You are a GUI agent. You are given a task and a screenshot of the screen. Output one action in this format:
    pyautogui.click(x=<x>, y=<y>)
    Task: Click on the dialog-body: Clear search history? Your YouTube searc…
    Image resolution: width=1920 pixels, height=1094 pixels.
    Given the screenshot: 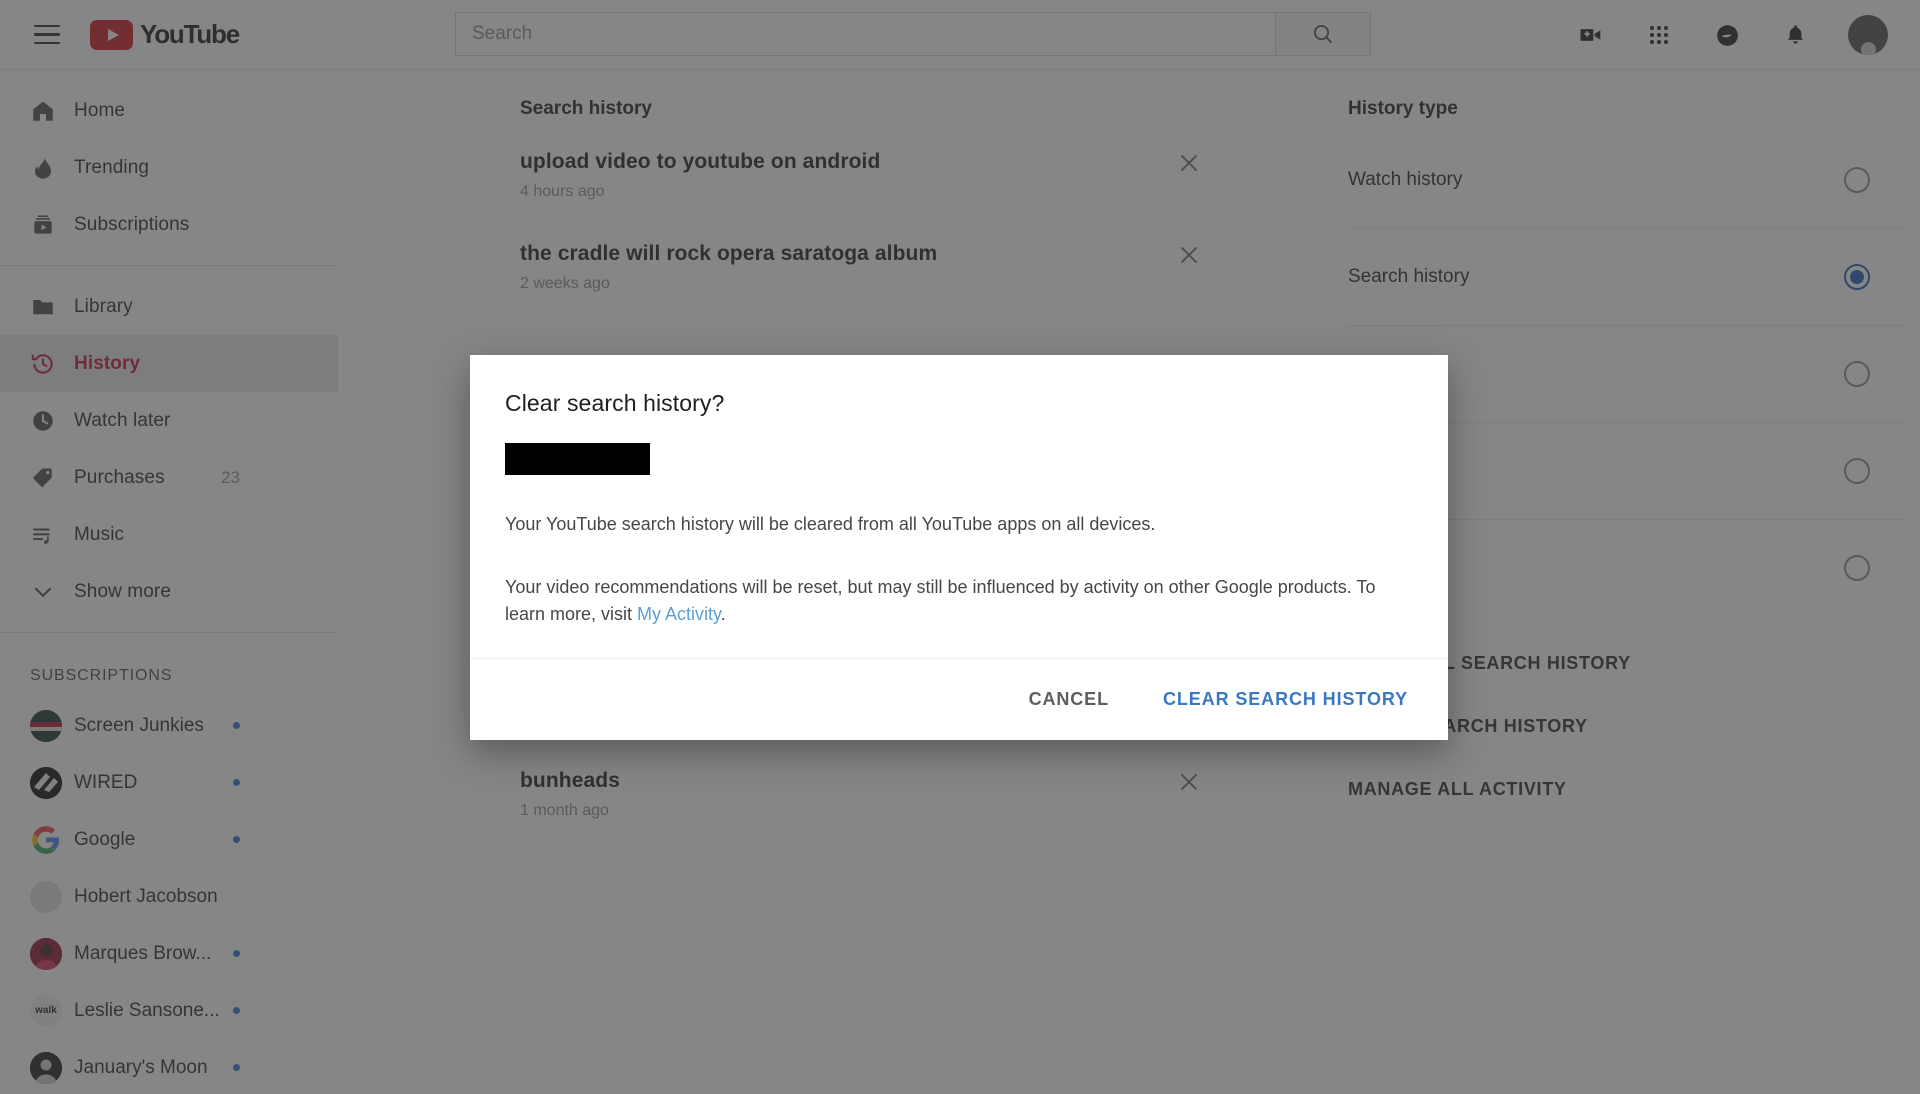 What is the action you would take?
    pyautogui.click(x=959, y=506)
    